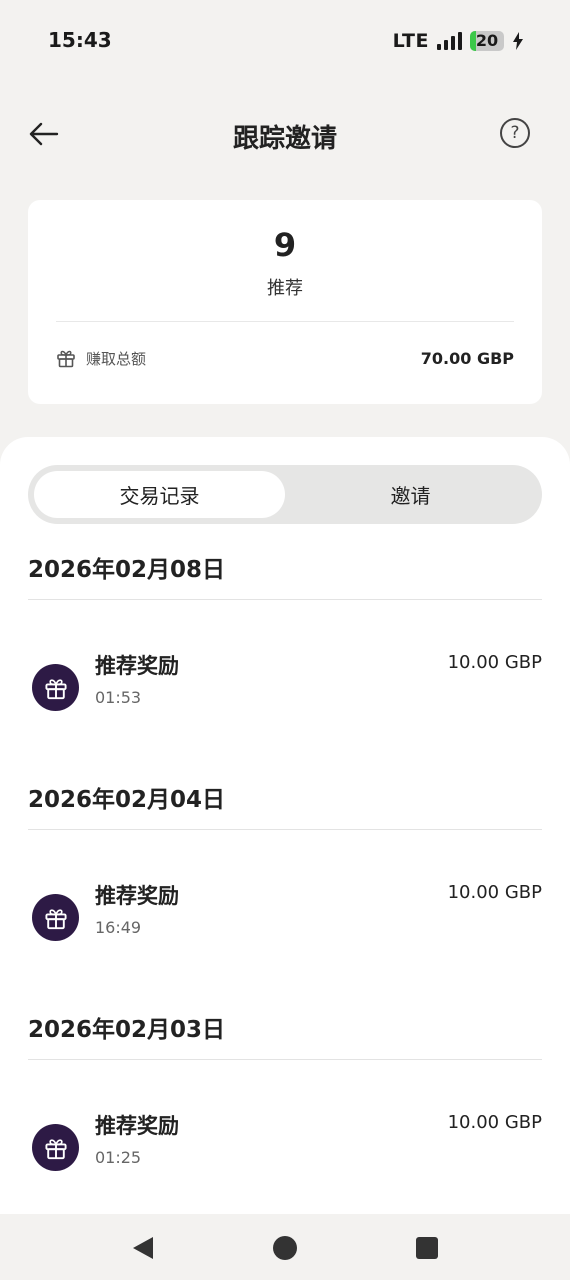 The width and height of the screenshot is (570, 1280). Describe the element at coordinates (285, 690) in the screenshot. I see `transaction-row: 推荐奖励 01:53 10.00 GBP` at that location.